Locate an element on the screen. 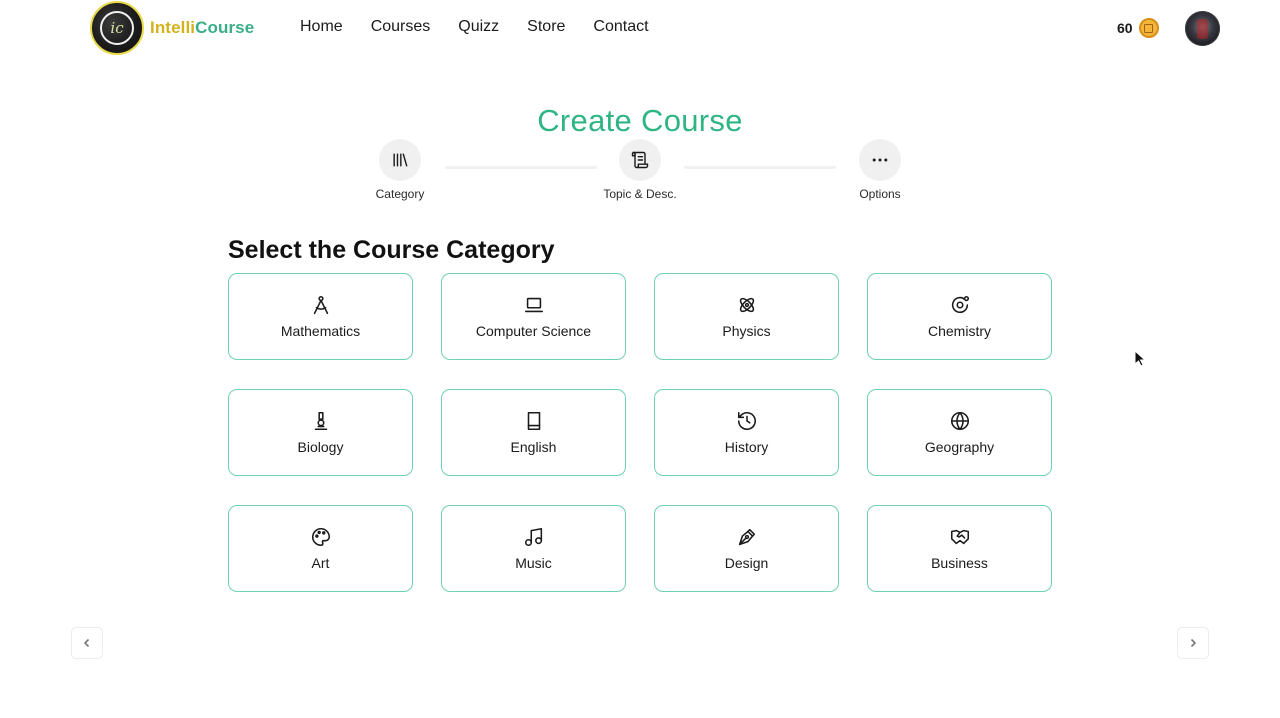 This screenshot has height=718, width=1280. logo-mark-text: ic is located at coordinates (117, 28).